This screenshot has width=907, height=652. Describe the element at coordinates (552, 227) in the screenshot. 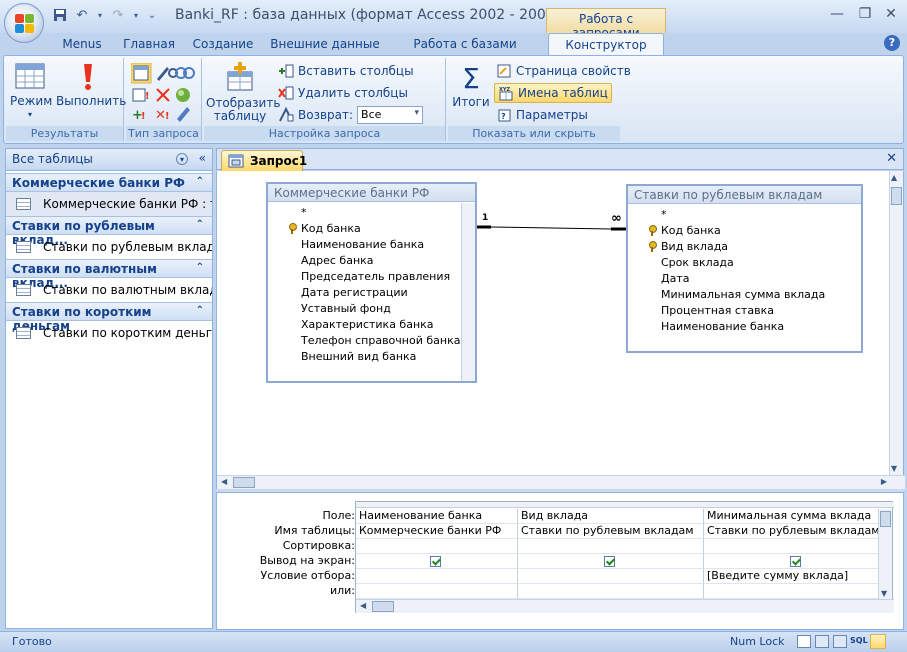

I see `relationship-line` at that location.